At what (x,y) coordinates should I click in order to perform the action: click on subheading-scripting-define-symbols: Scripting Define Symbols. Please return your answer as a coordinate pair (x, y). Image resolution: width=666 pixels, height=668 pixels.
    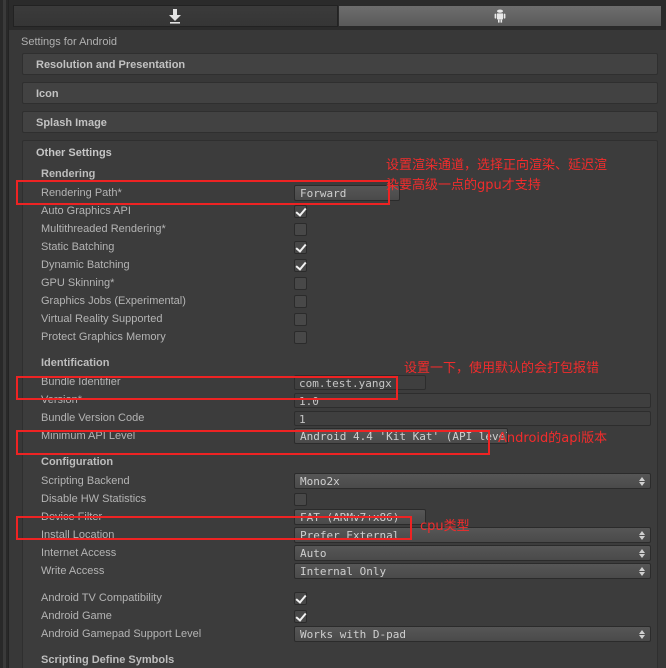
    Looking at the image, I should click on (108, 660).